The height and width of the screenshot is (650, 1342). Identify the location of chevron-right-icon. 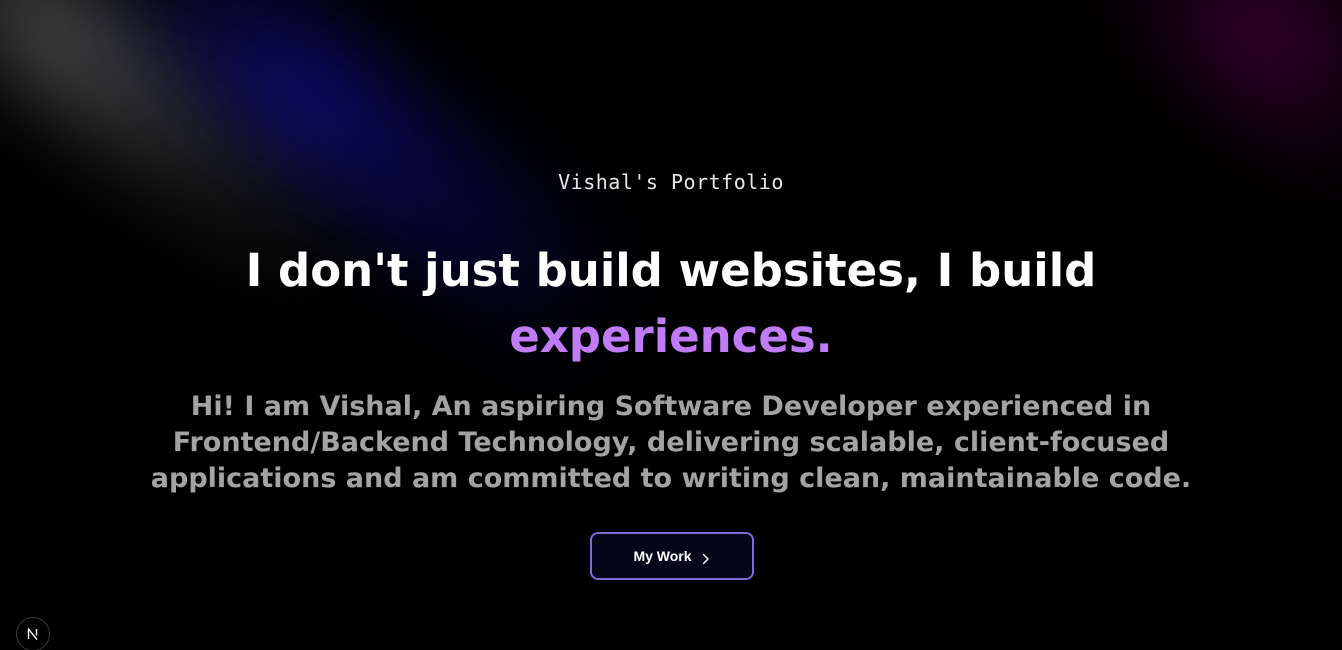
(706, 557).